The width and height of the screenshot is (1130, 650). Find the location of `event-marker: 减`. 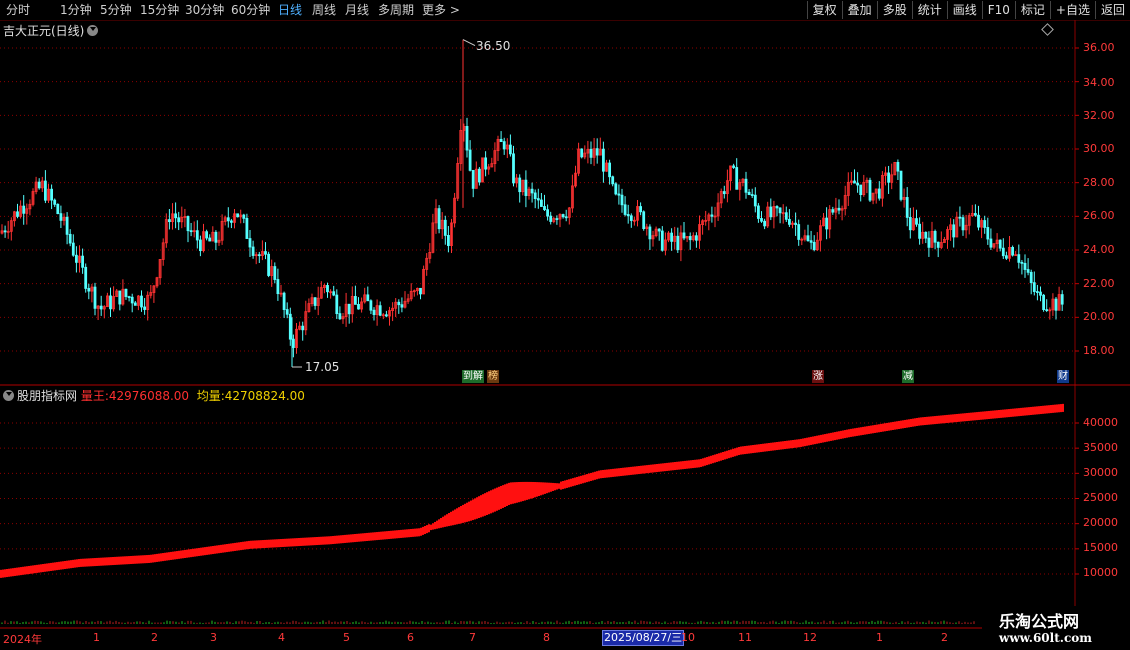

event-marker: 减 is located at coordinates (908, 376).